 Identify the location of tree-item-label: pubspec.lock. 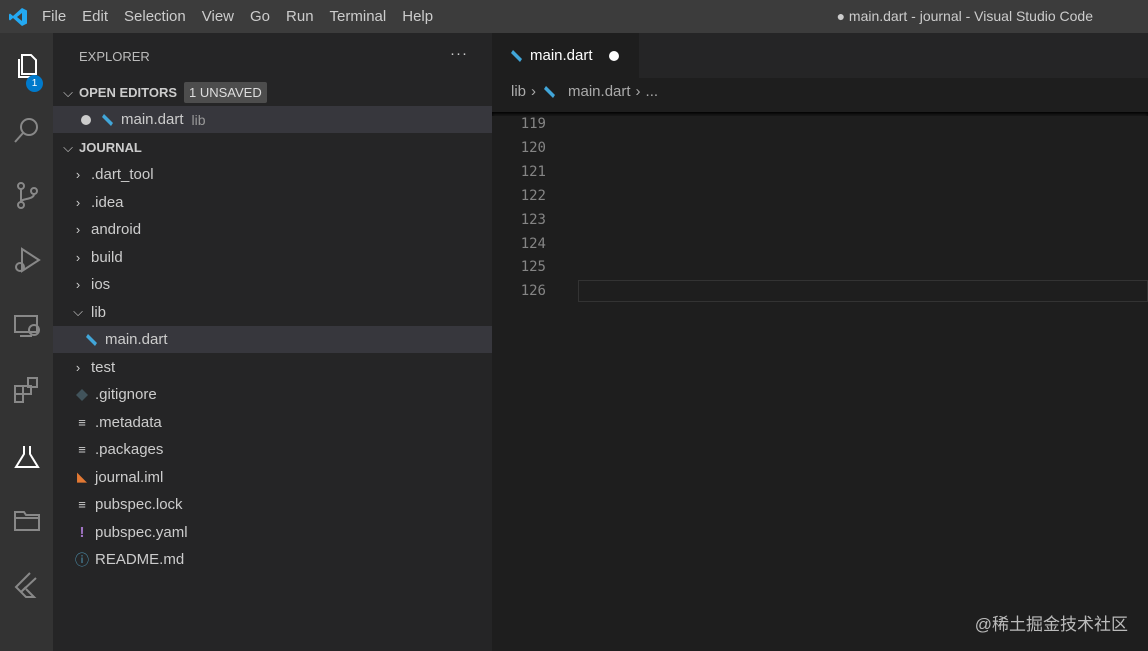
(139, 504).